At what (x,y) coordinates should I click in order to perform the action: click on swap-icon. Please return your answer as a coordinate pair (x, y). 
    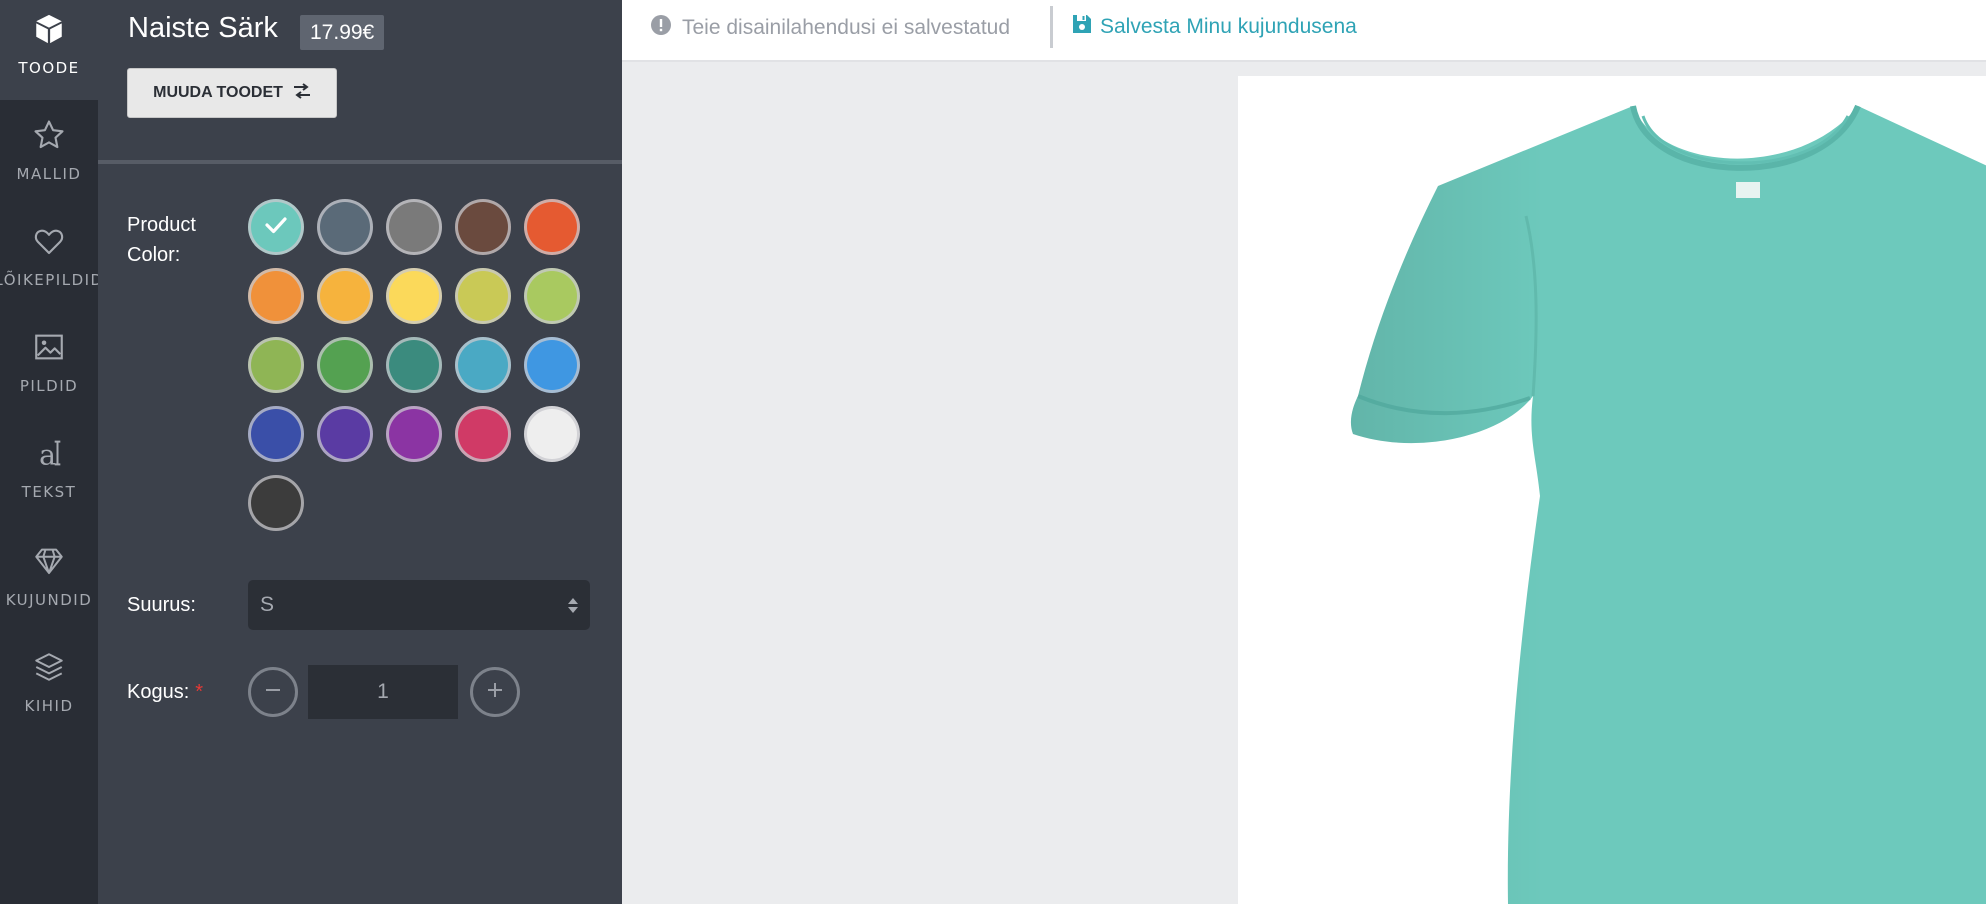
    Looking at the image, I should click on (302, 93).